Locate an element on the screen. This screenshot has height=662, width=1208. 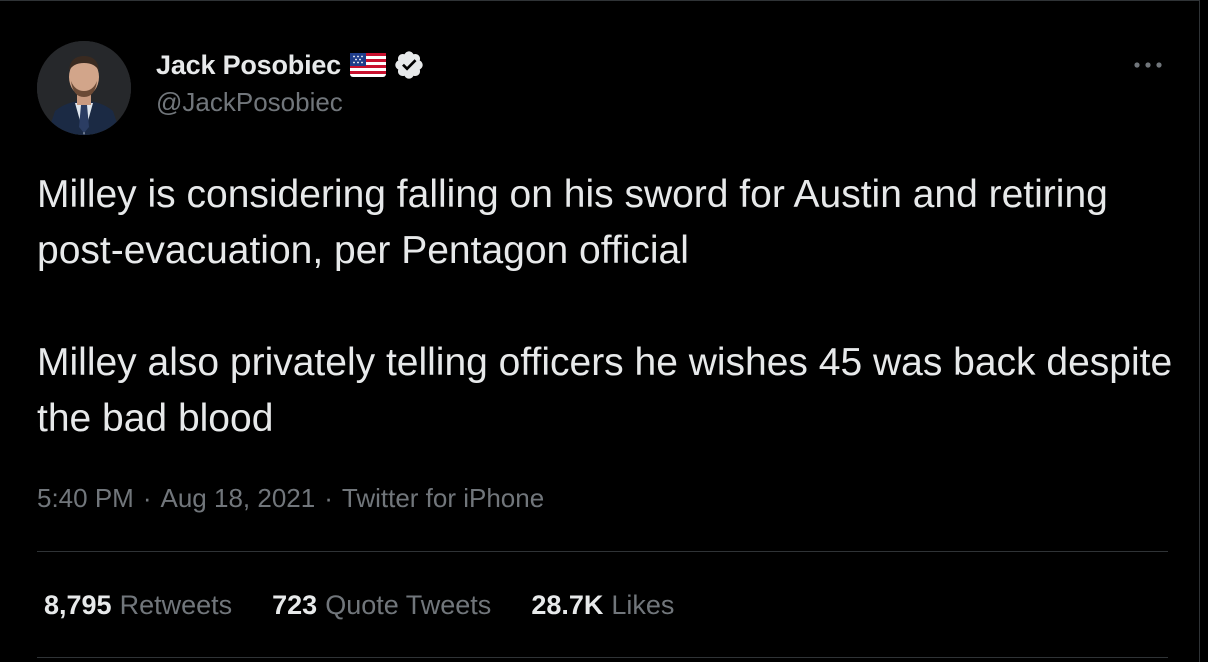
verified-badge-icon is located at coordinates (409, 65).